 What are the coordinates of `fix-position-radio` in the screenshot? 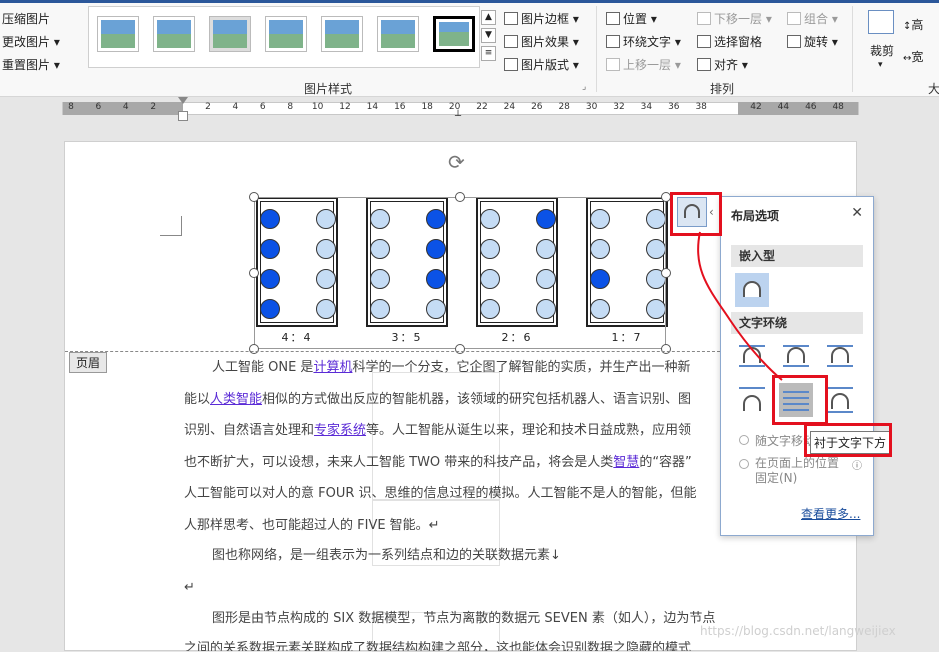 It's located at (744, 464).